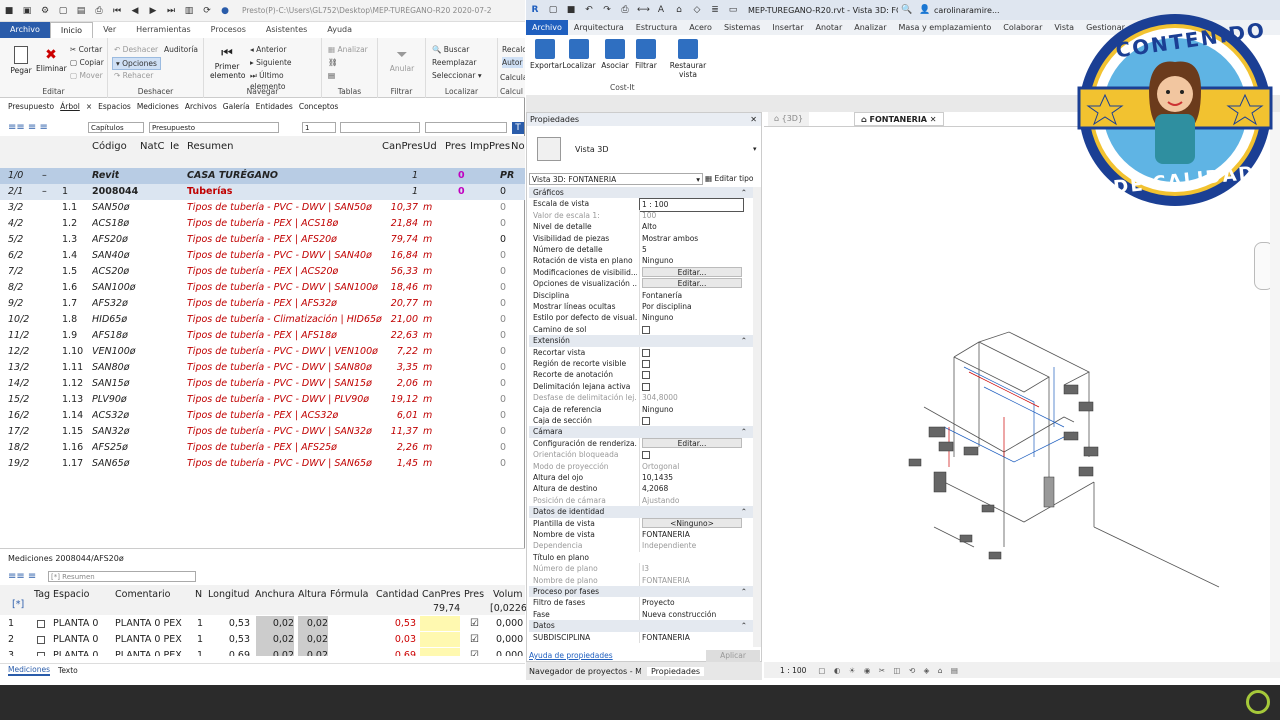 The height and width of the screenshot is (720, 1280). What do you see at coordinates (571, 655) in the screenshot?
I see `properties-help-link: Ayuda de propiedades` at bounding box center [571, 655].